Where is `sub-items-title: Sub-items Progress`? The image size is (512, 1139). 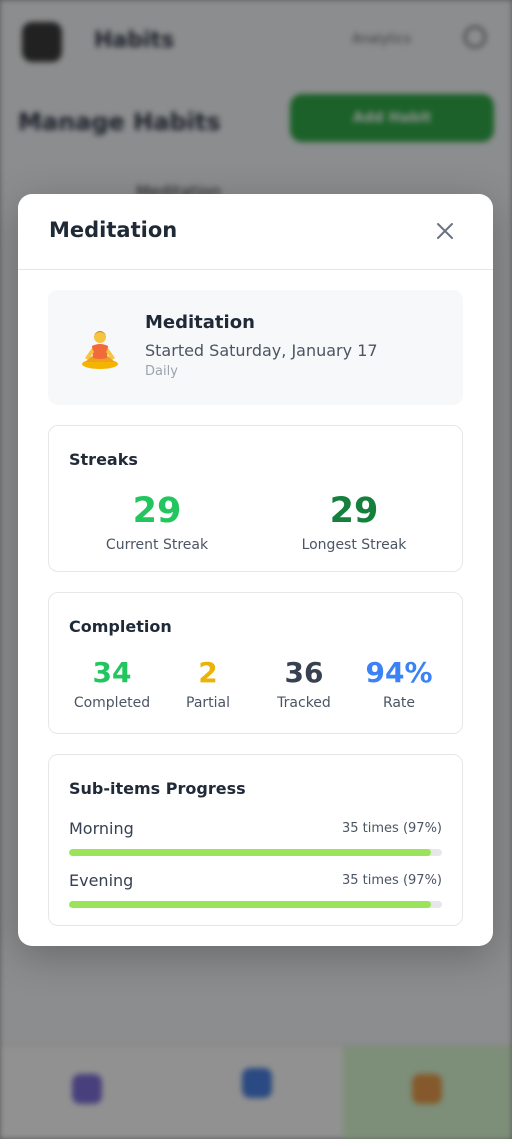 sub-items-title: Sub-items Progress is located at coordinates (157, 788).